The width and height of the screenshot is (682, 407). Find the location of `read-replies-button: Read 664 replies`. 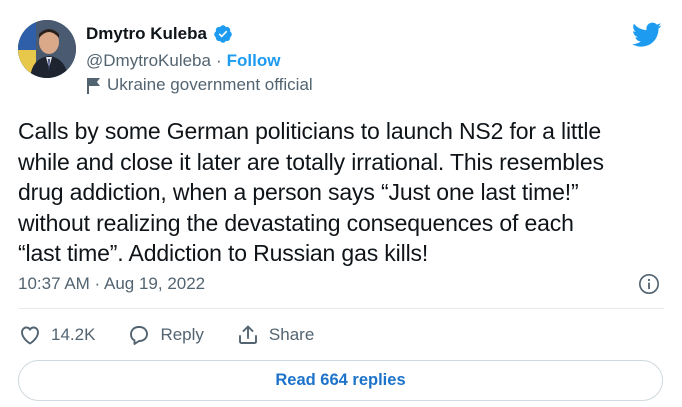

read-replies-button: Read 664 replies is located at coordinates (340, 380).